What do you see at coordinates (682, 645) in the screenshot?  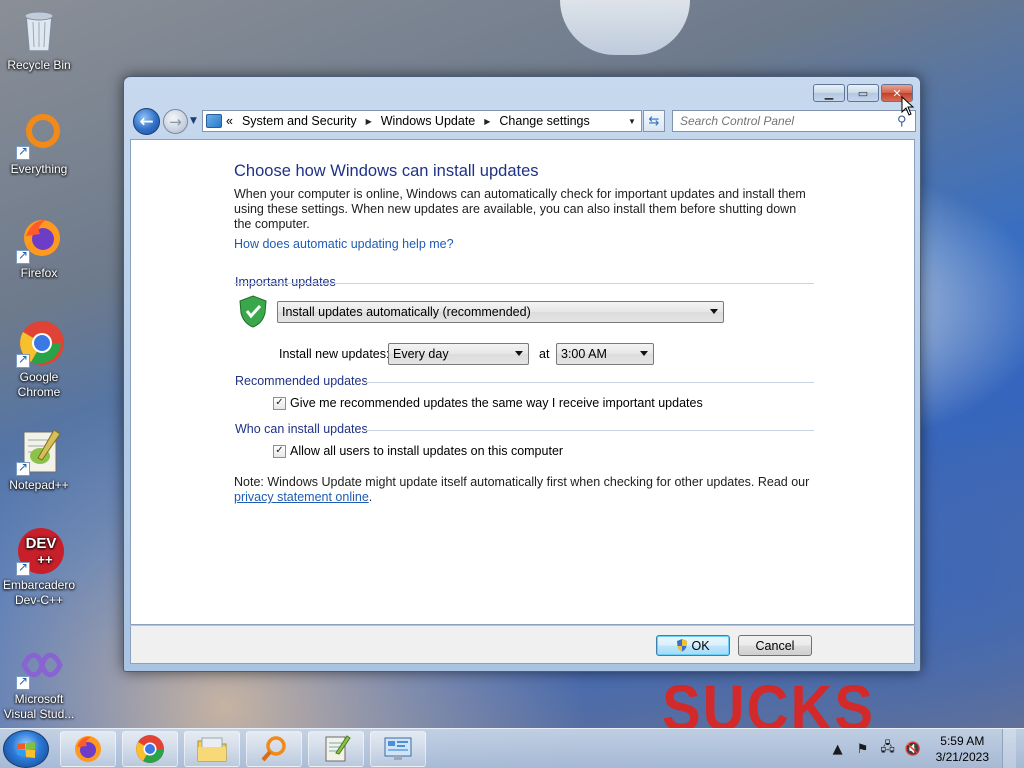 I see `uac-shield-icon` at bounding box center [682, 645].